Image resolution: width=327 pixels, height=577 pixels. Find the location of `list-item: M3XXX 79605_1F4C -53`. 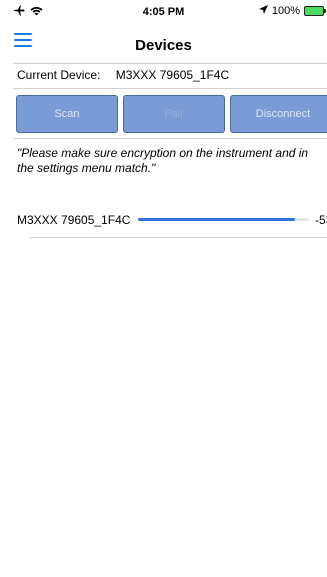

list-item: M3XXX 79605_1F4C -53 is located at coordinates (172, 220).